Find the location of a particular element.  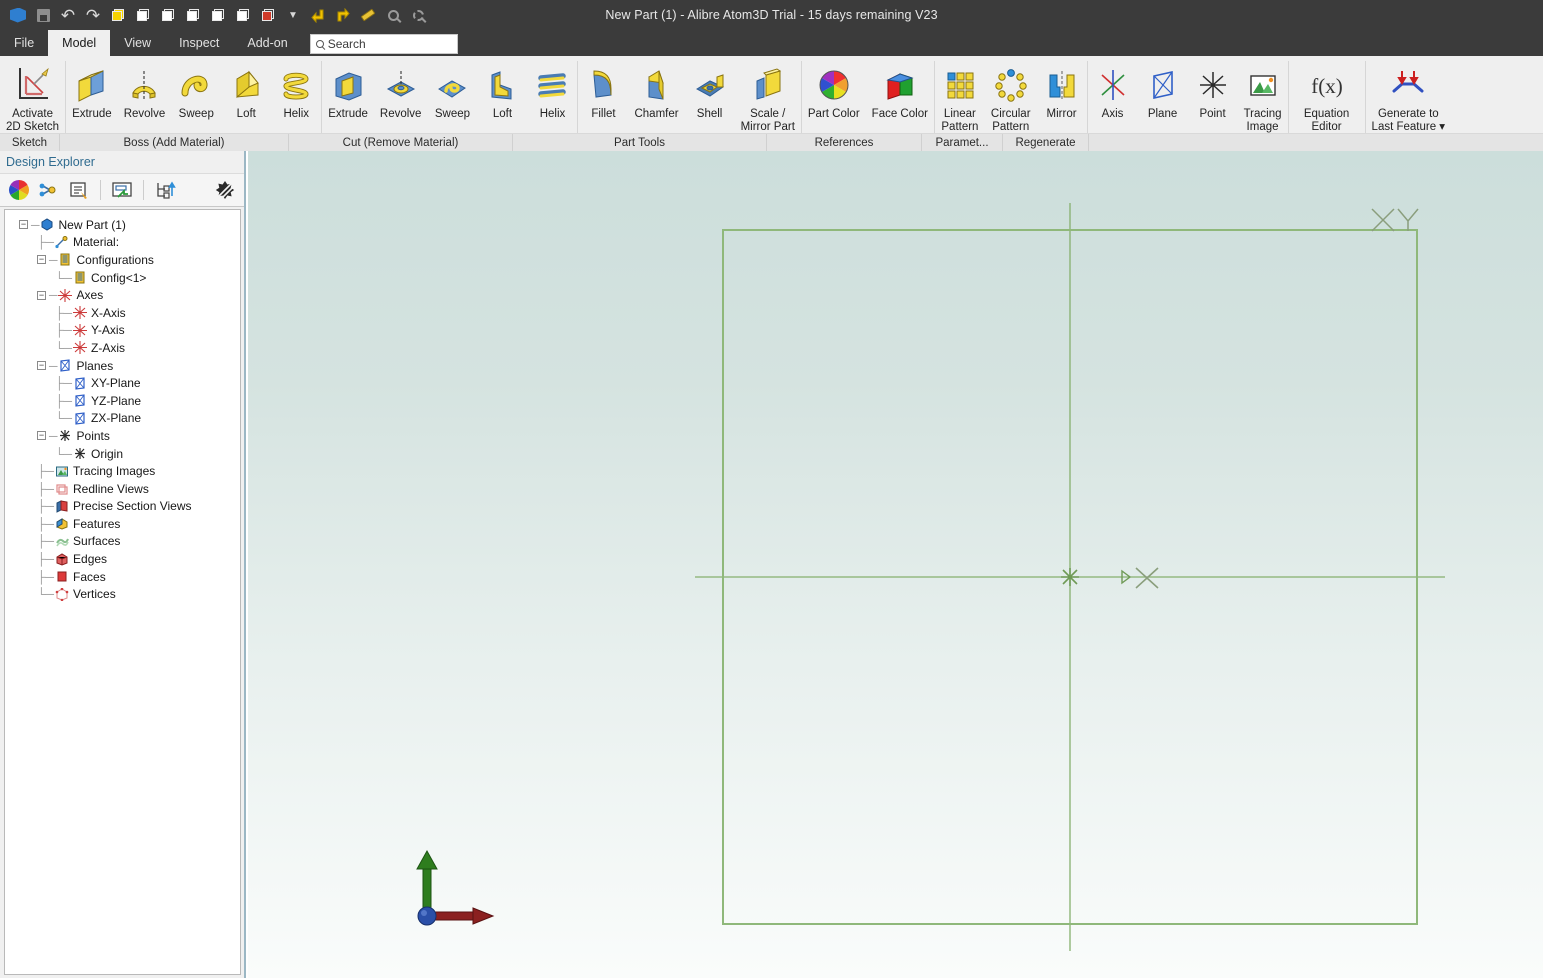

cut-loft-label: Loft is located at coordinates (502, 114).